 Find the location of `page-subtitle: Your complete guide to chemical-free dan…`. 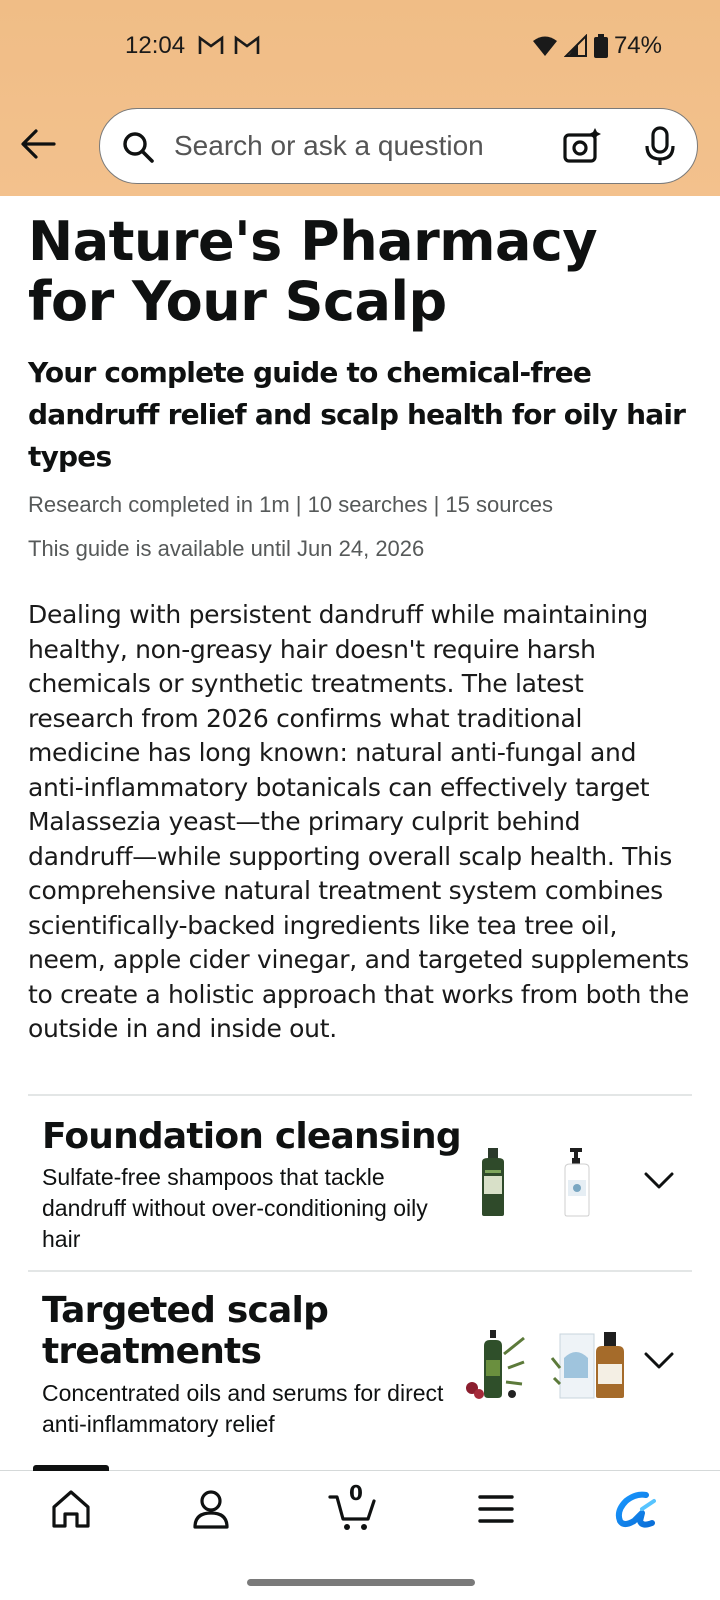

page-subtitle: Your complete guide to chemical-free dan… is located at coordinates (357, 414).